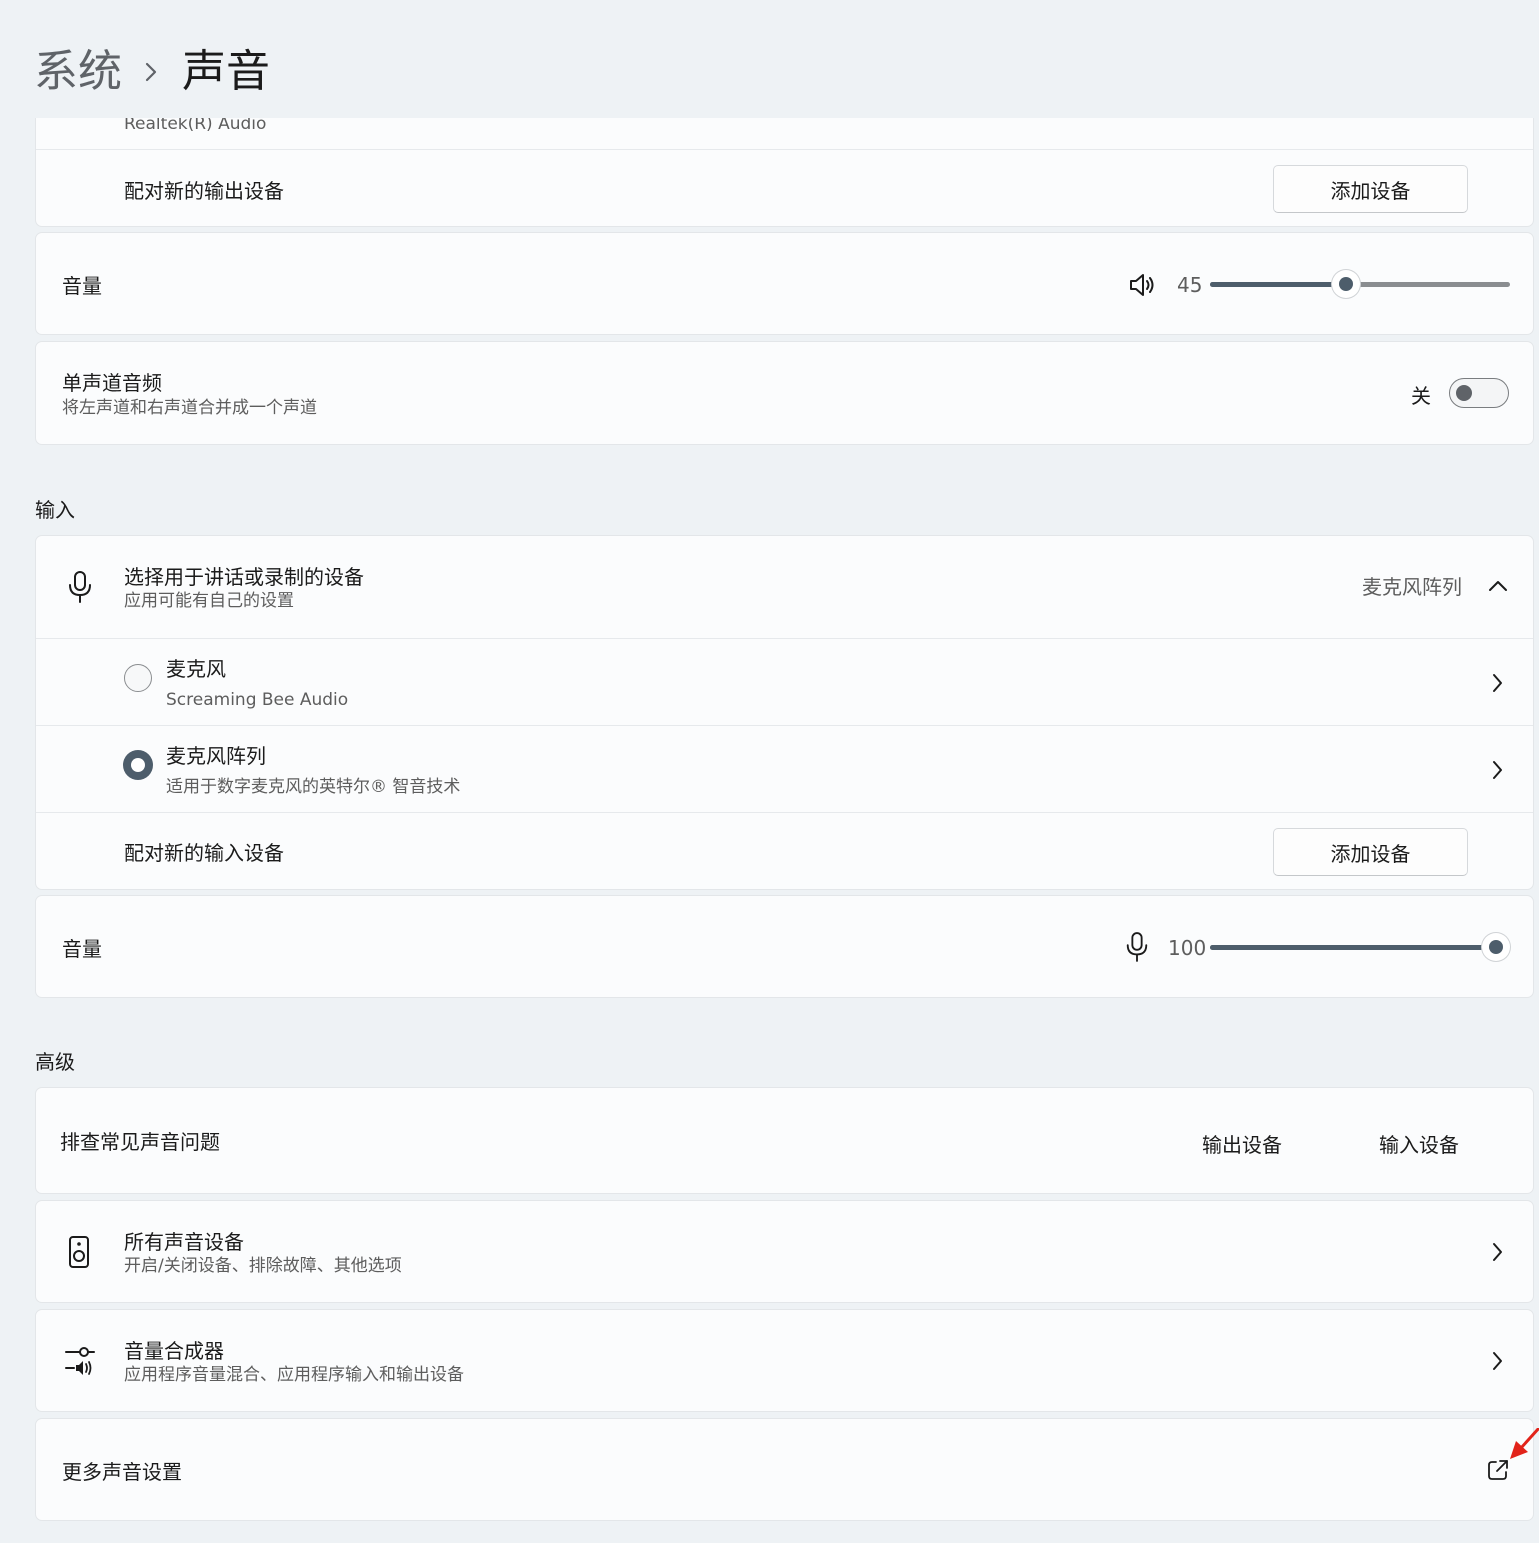 The height and width of the screenshot is (1543, 1539). I want to click on input-volume-card: 音量 100, so click(784, 946).